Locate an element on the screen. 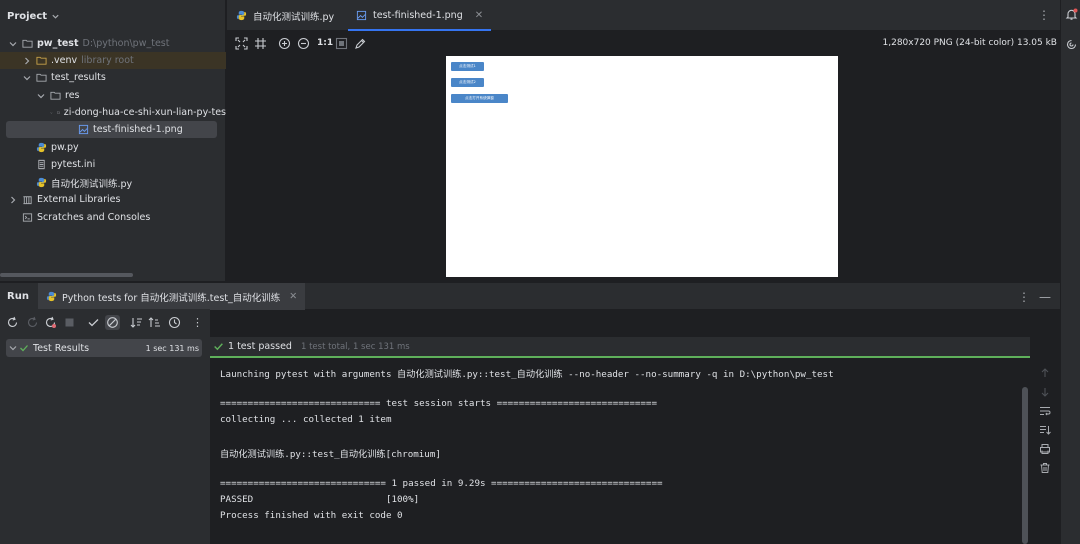 This screenshot has width=1080, height=544. zoom-in-icon is located at coordinates (284, 43).